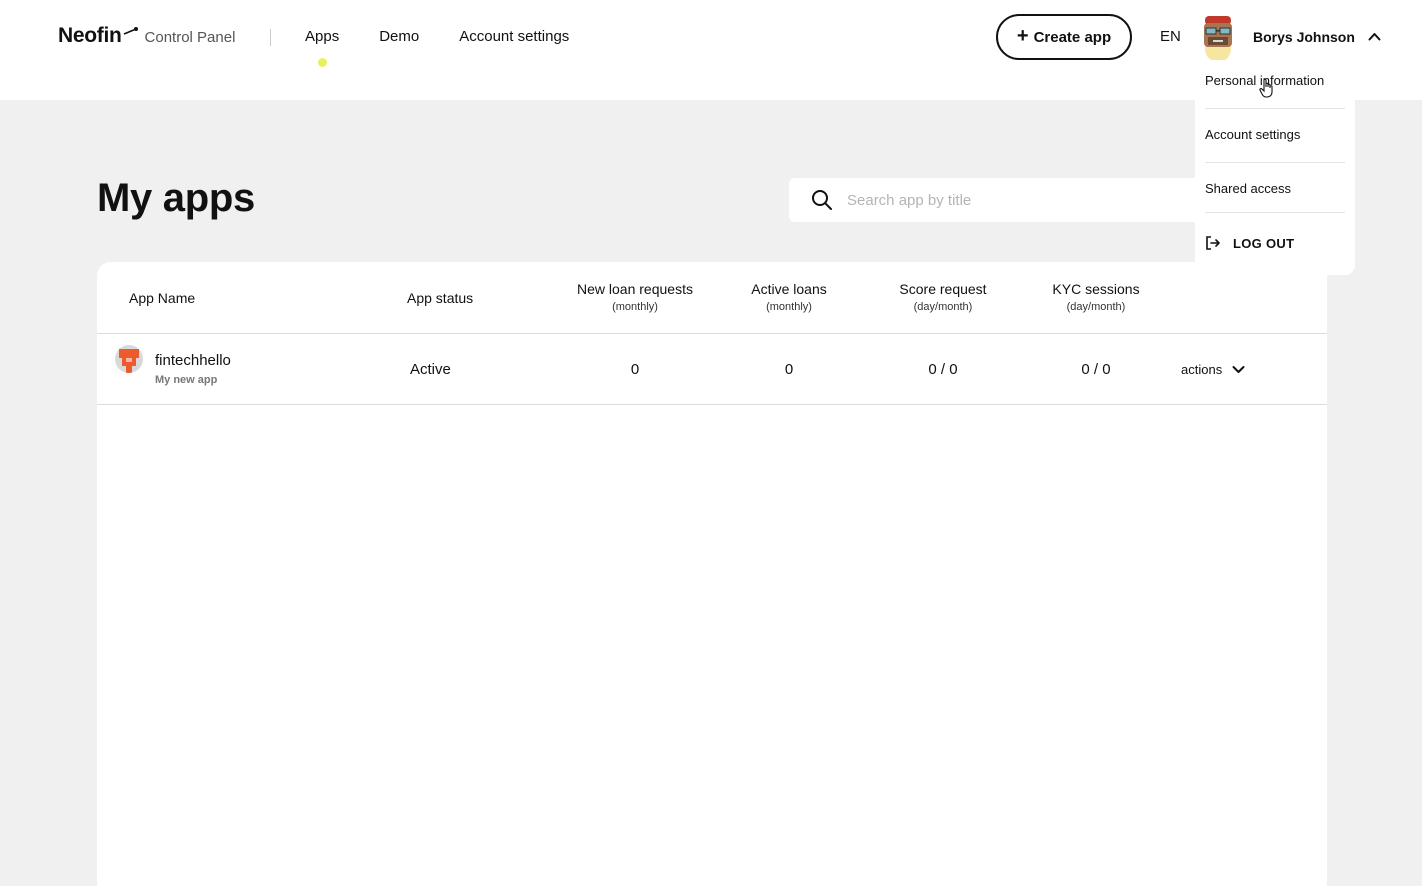 The height and width of the screenshot is (886, 1422). Describe the element at coordinates (1266, 88) in the screenshot. I see `hand-cursor-icon` at that location.